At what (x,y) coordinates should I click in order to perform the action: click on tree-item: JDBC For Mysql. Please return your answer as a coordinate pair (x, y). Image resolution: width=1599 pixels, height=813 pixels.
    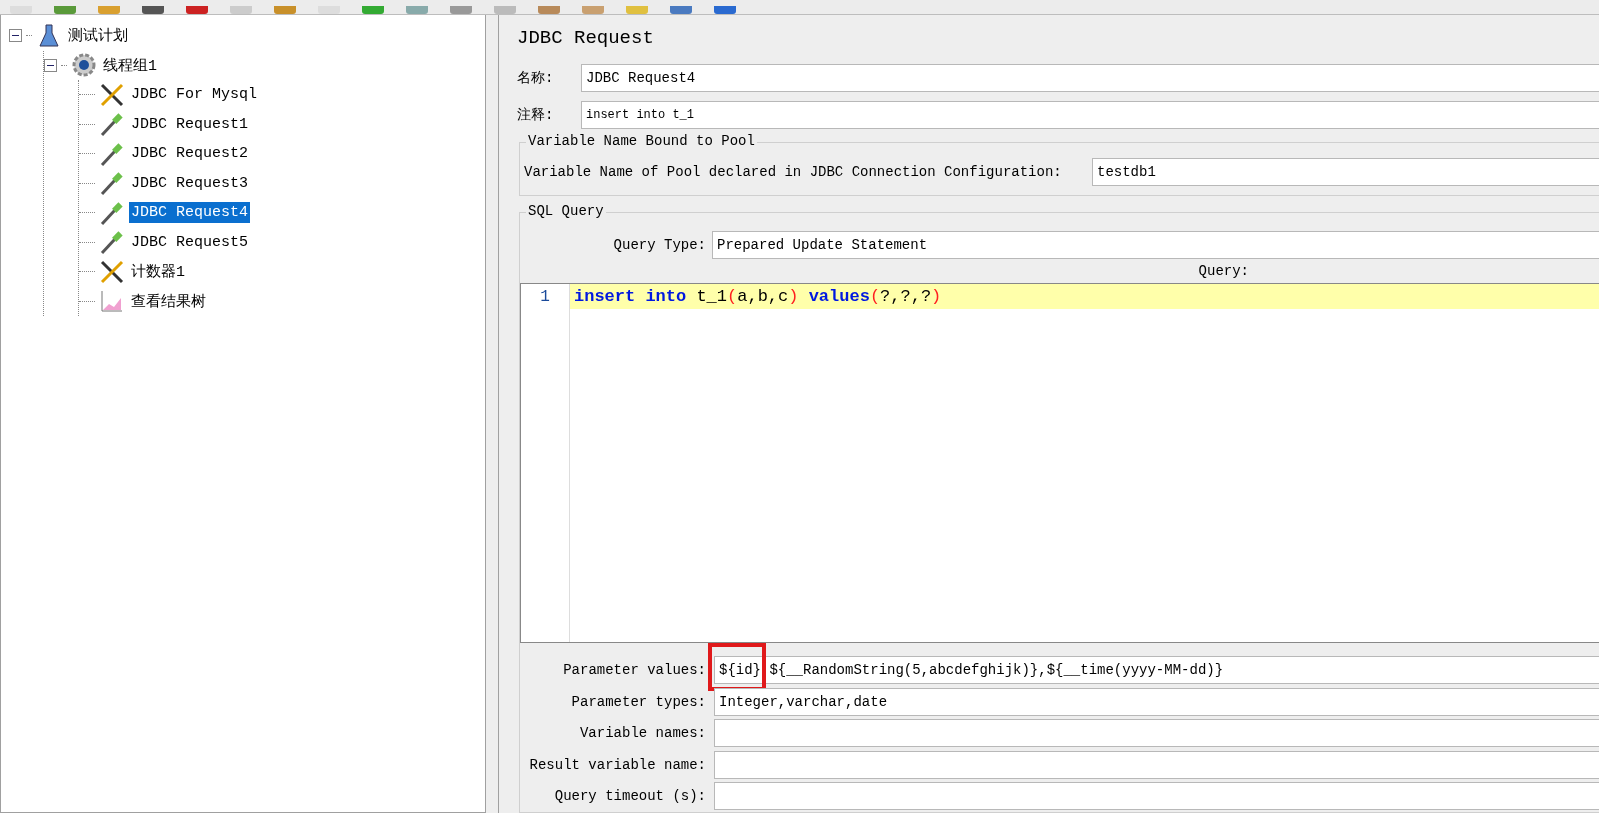
    Looking at the image, I should click on (194, 95).